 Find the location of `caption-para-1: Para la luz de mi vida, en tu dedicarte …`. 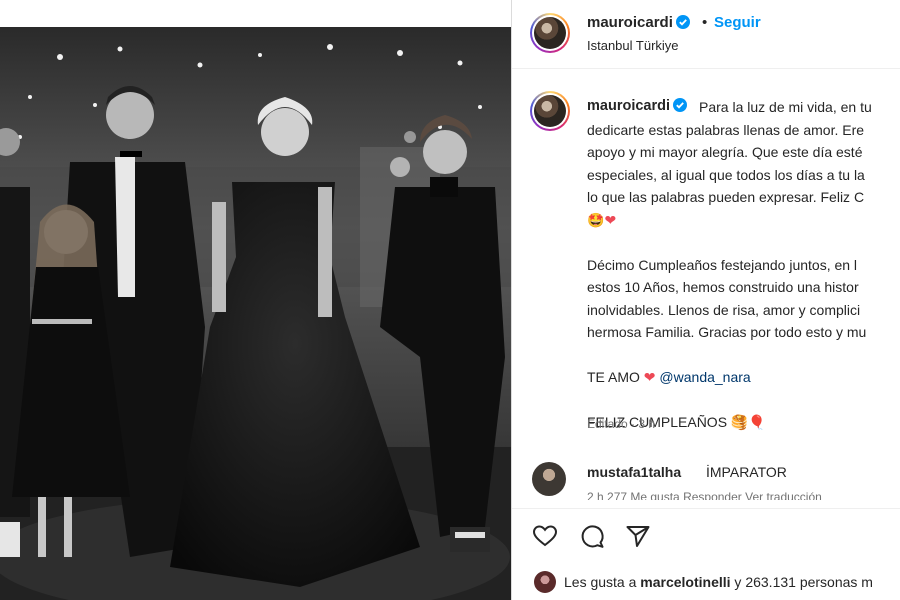

caption-para-1: Para la luz de mi vida, en tu dedicarte … is located at coordinates (729, 152).